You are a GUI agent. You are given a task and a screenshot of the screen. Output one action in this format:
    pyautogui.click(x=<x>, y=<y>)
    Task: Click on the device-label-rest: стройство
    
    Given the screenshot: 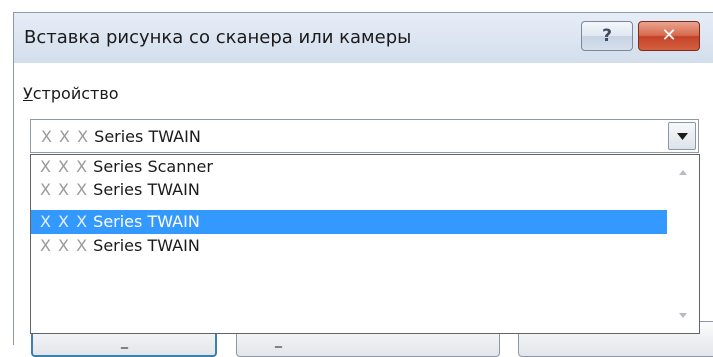 What is the action you would take?
    pyautogui.click(x=75, y=93)
    